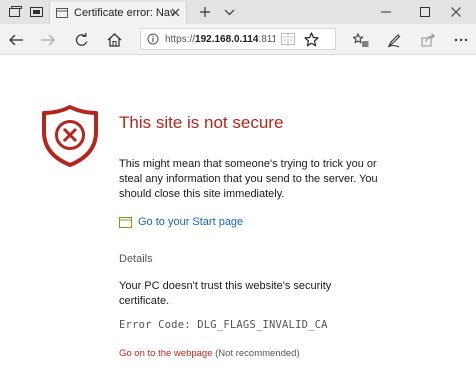  Describe the element at coordinates (394, 40) in the screenshot. I see `pen-icon` at that location.